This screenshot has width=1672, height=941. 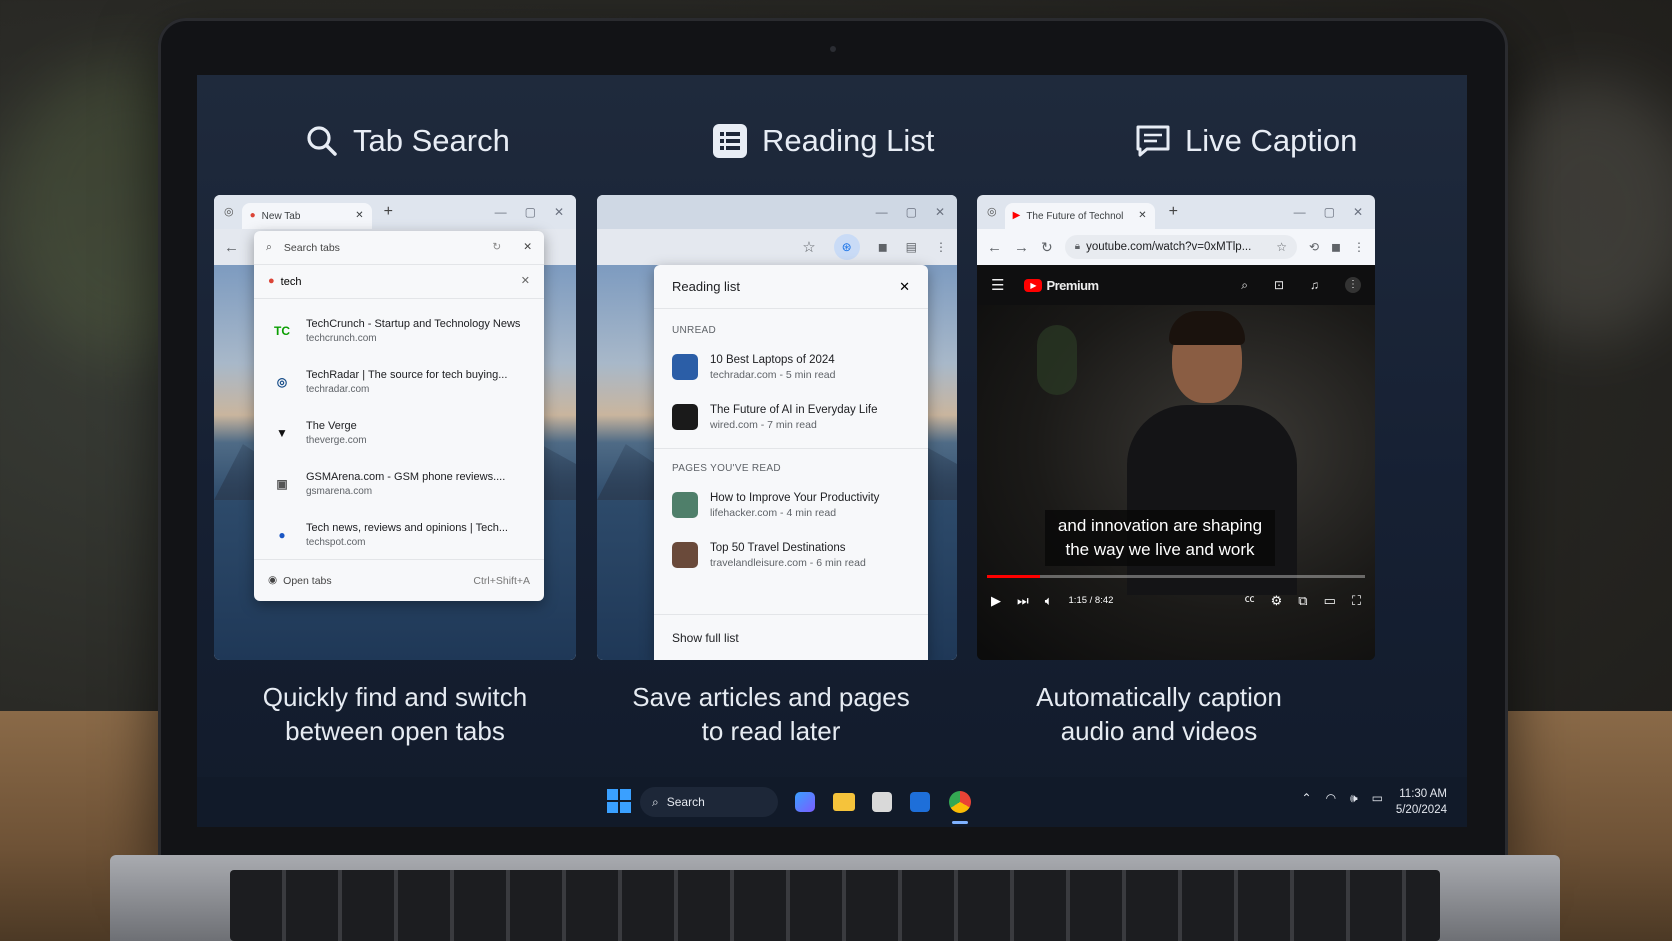 I want to click on chevron-up-icon: ⌃, so click(x=1307, y=798).